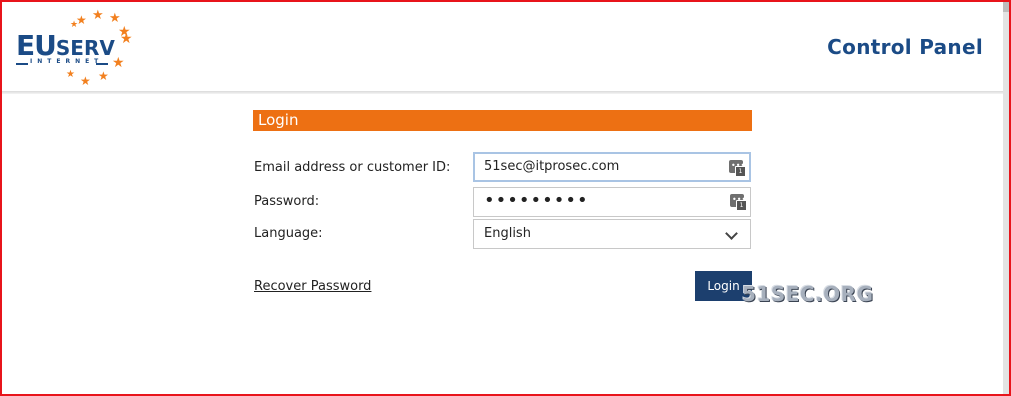  What do you see at coordinates (76, 49) in the screenshot?
I see `euserv-logo: ★ ★ ★ ★ ★ ★ ★ ★ ★ ★ EUSERV INTERNET` at bounding box center [76, 49].